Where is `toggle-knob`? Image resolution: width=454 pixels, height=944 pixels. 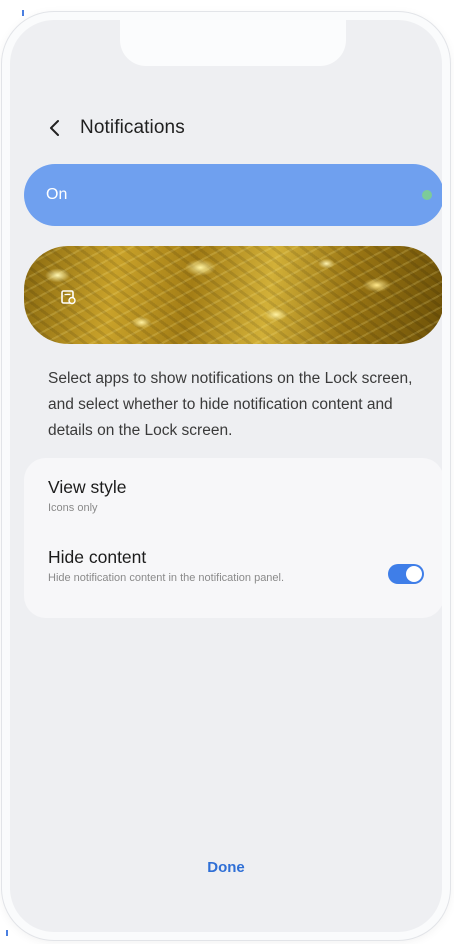
toggle-knob is located at coordinates (414, 574).